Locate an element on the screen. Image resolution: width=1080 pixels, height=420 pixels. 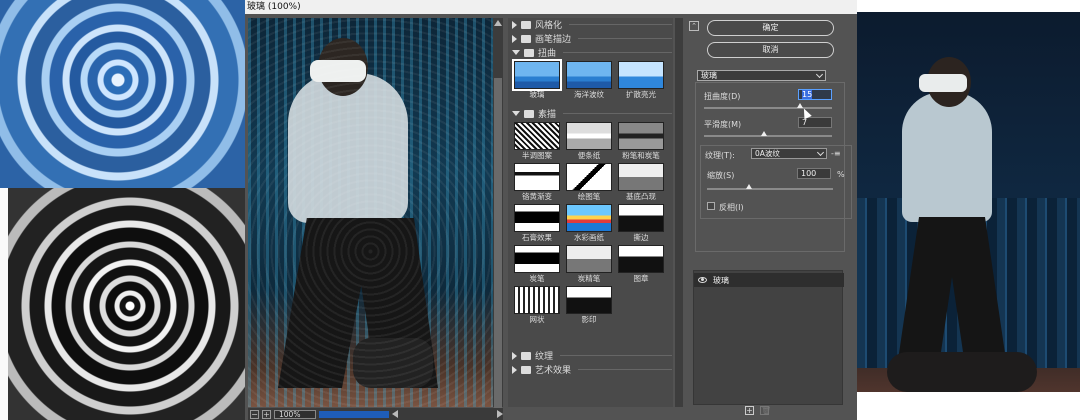
category-label: 画笔描边 is located at coordinates (553, 40).